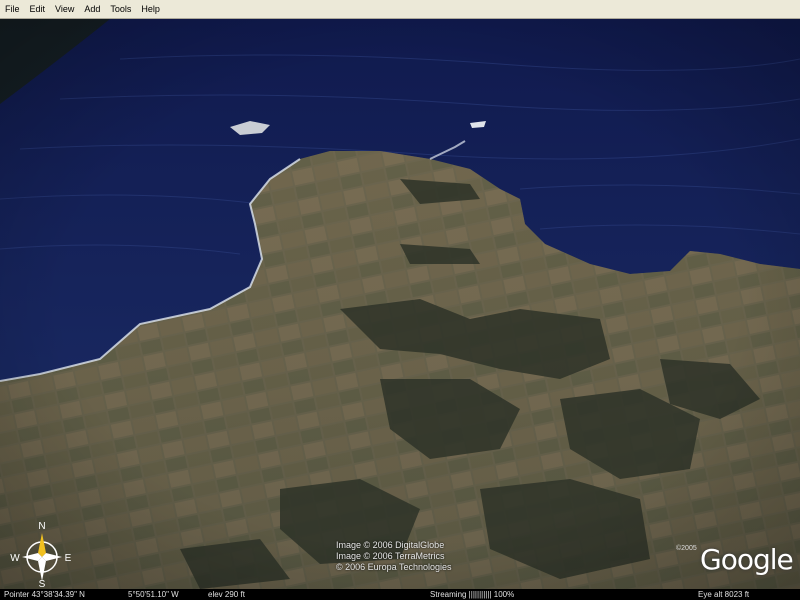 The width and height of the screenshot is (800, 600). I want to click on credit-line: © 2006 Europa Technologies, so click(394, 567).